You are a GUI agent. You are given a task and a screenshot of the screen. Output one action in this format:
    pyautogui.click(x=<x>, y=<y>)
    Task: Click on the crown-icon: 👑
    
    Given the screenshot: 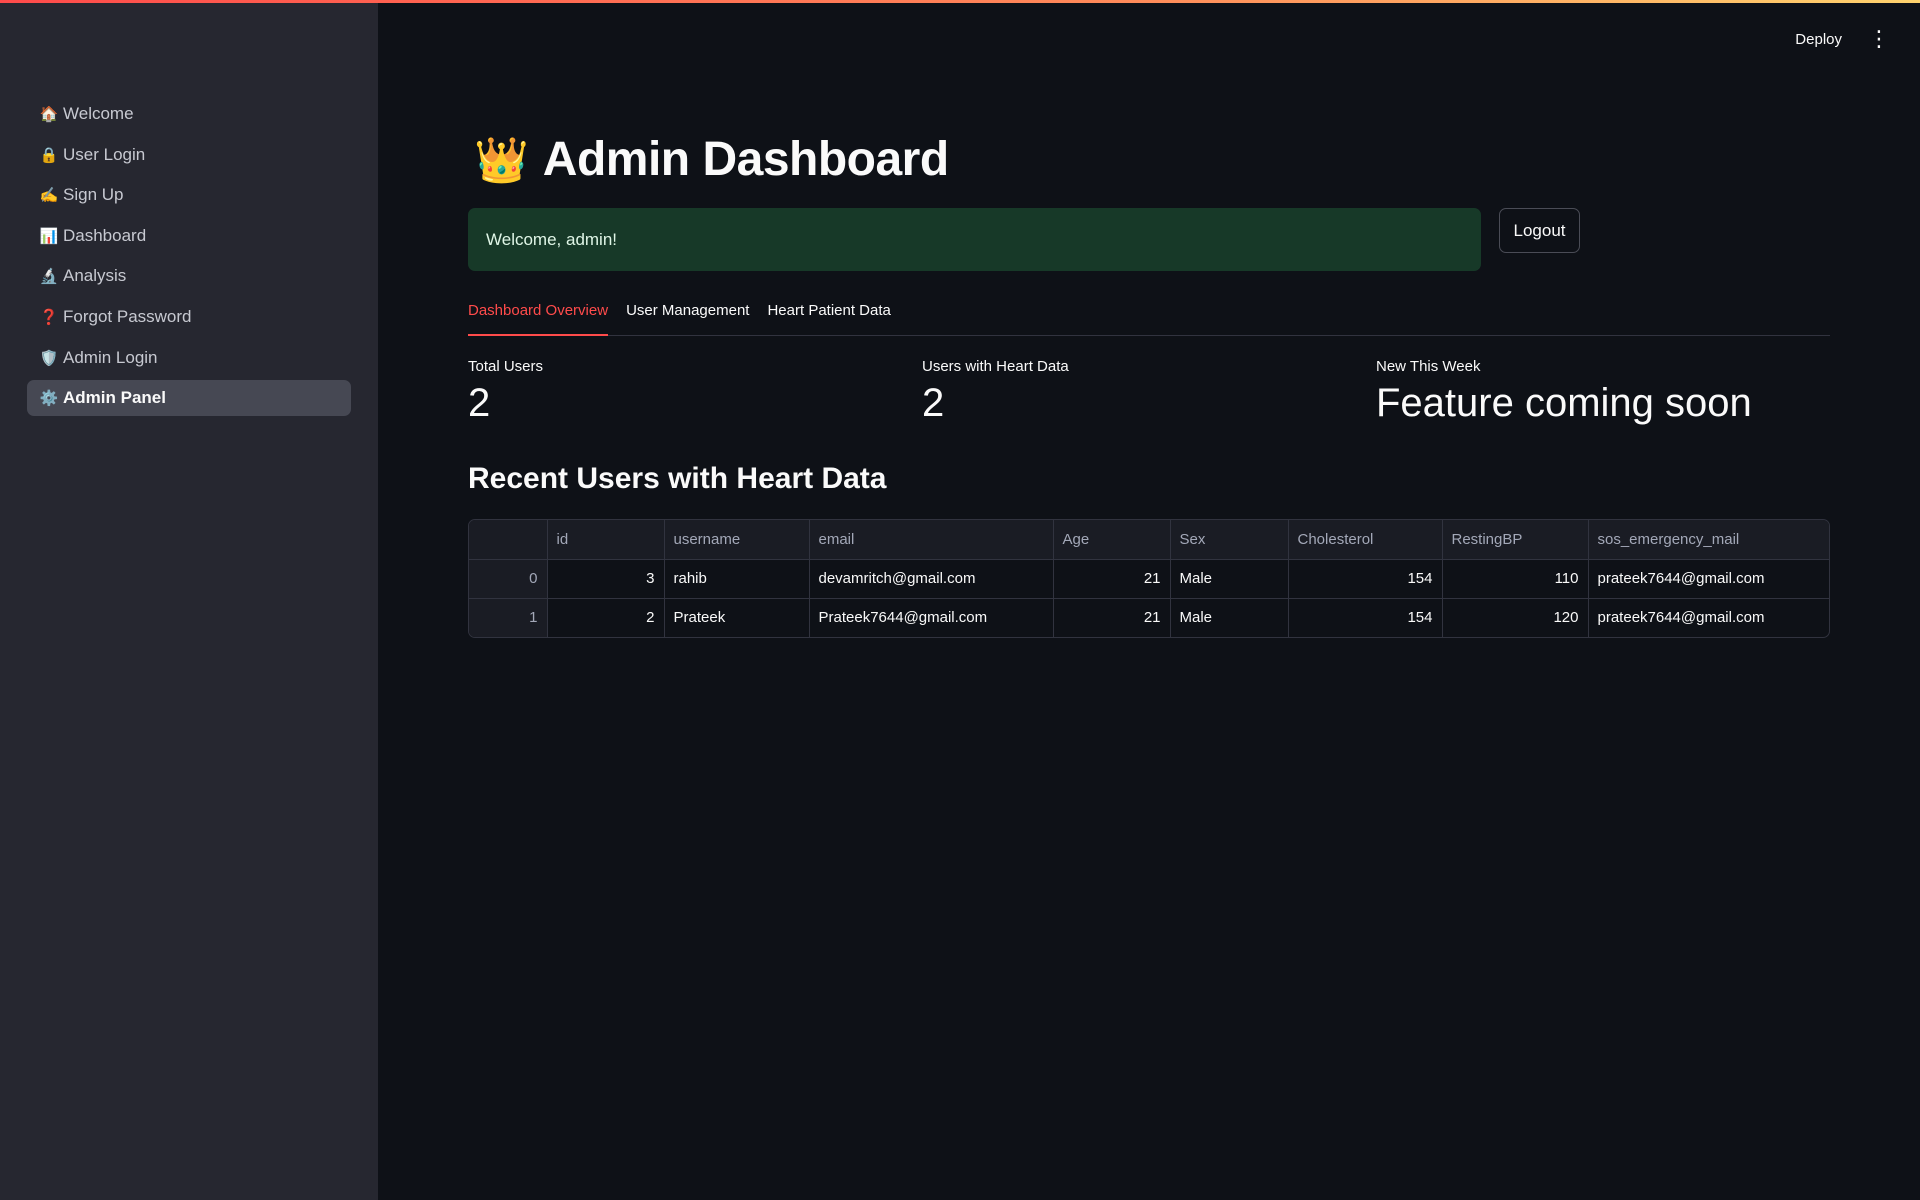 What is the action you would take?
    pyautogui.click(x=501, y=160)
    